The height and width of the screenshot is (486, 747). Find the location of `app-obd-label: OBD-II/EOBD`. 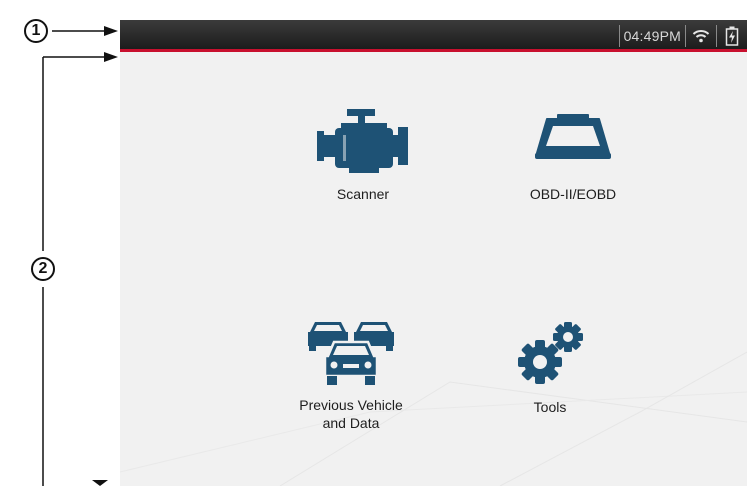

app-obd-label: OBD-II/EOBD is located at coordinates (573, 194).